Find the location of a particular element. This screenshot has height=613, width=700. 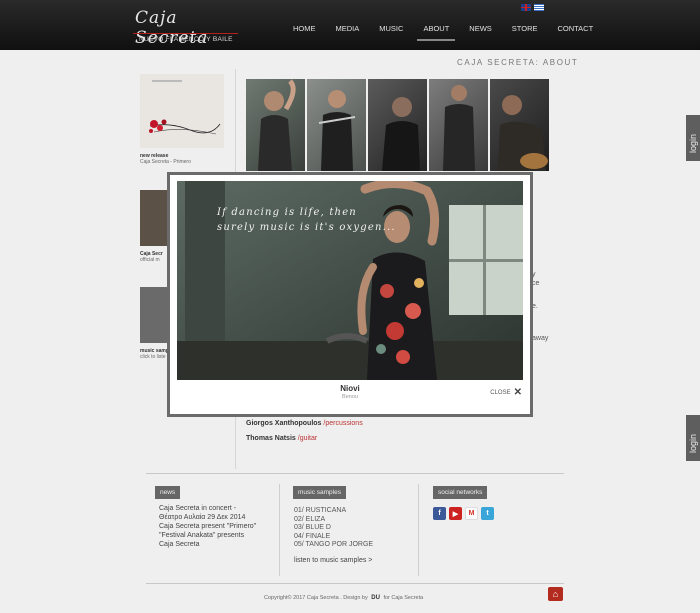

footer-bottom-divider is located at coordinates (355, 583).